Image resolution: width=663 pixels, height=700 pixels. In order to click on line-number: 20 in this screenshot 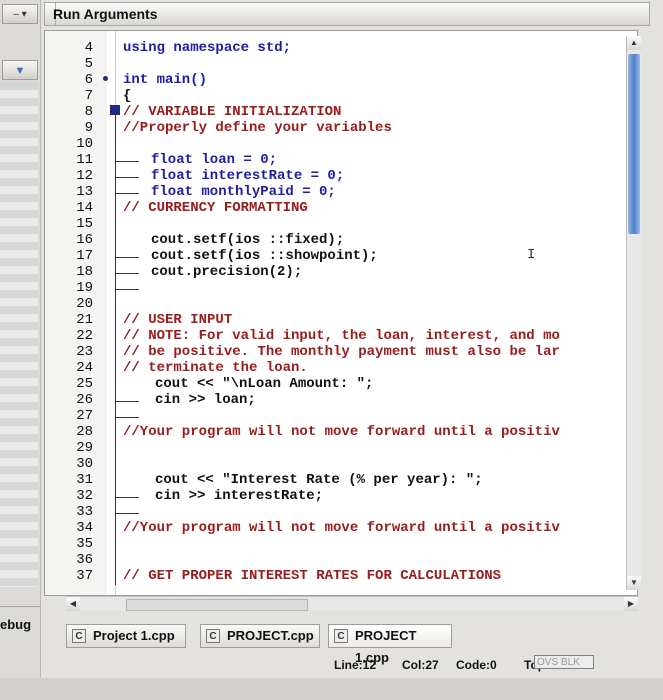, I will do `click(84, 304)`.